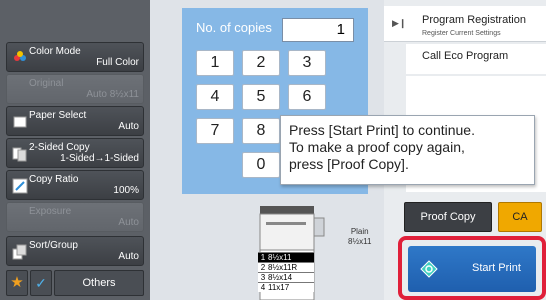 This screenshot has width=546, height=300. What do you see at coordinates (360, 241) in the screenshot?
I see `paper-size-label: 8½x11` at bounding box center [360, 241].